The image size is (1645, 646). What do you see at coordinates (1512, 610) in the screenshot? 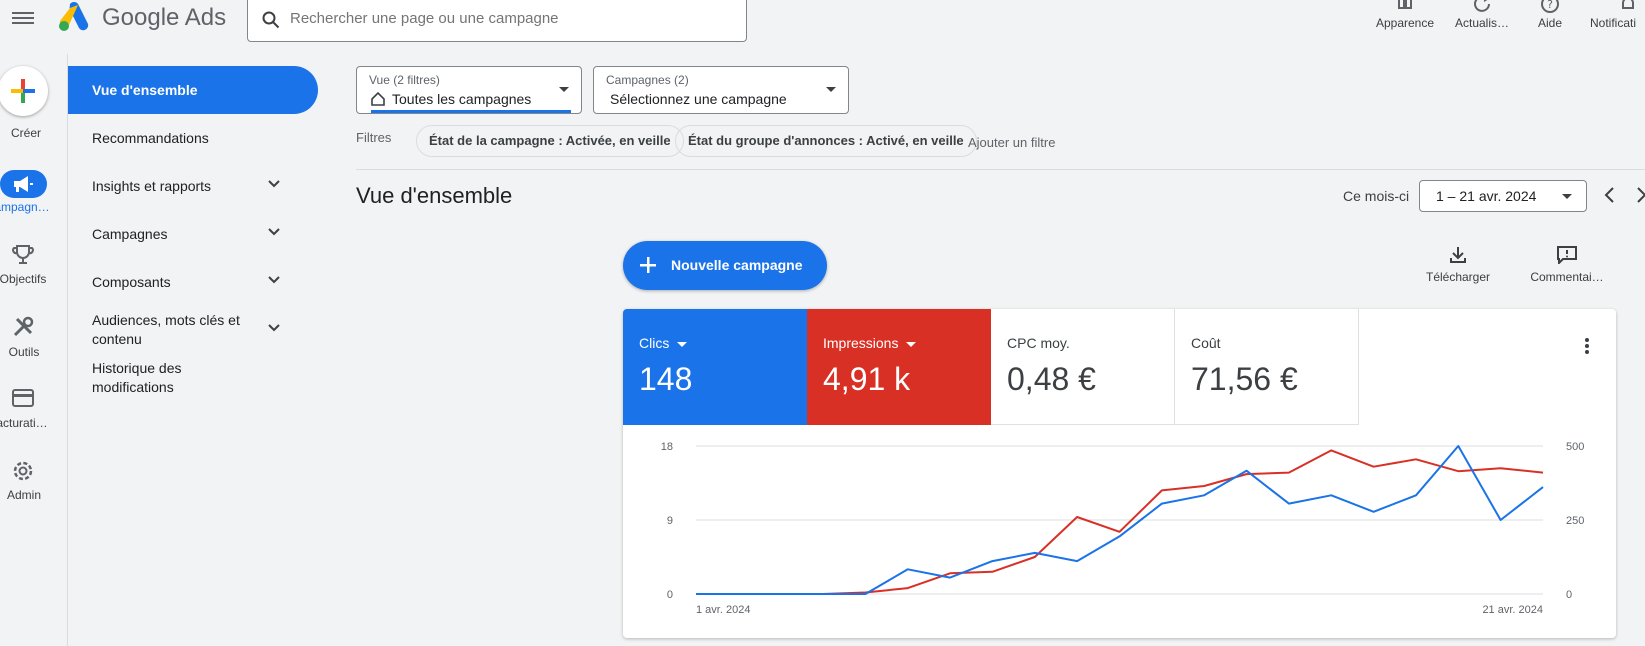
I see `x-tick-label: 21 avr. 2024` at bounding box center [1512, 610].